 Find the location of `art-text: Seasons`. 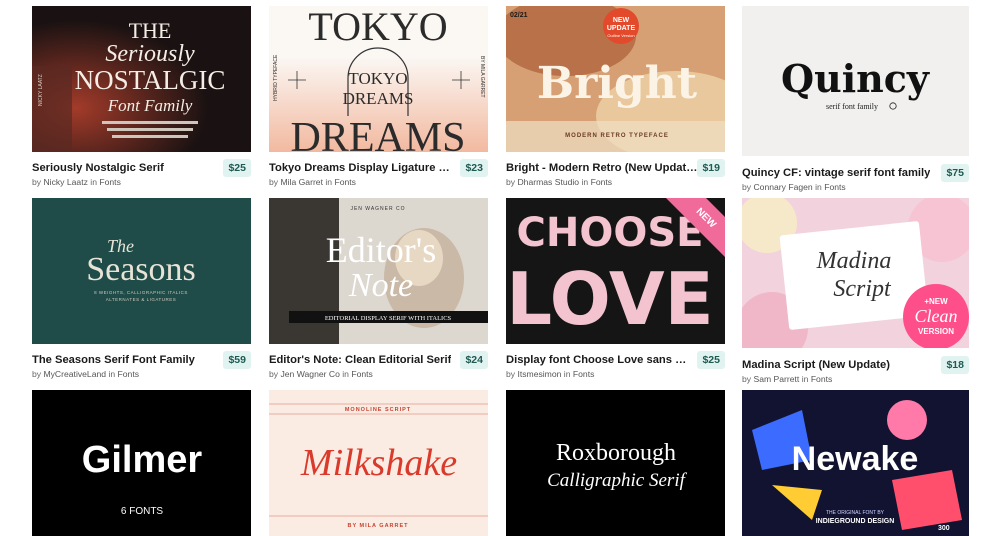

art-text: Seasons is located at coordinates (141, 269).